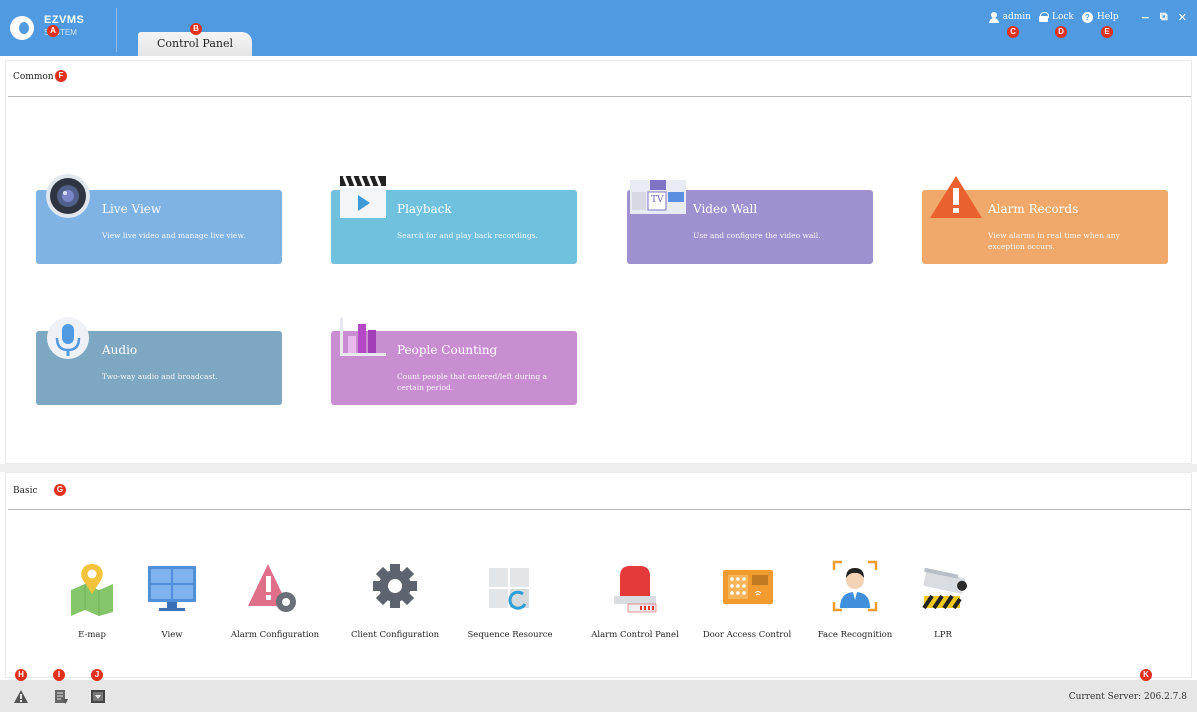 The height and width of the screenshot is (712, 1197). Describe the element at coordinates (395, 586) in the screenshot. I see `gear-icon` at that location.